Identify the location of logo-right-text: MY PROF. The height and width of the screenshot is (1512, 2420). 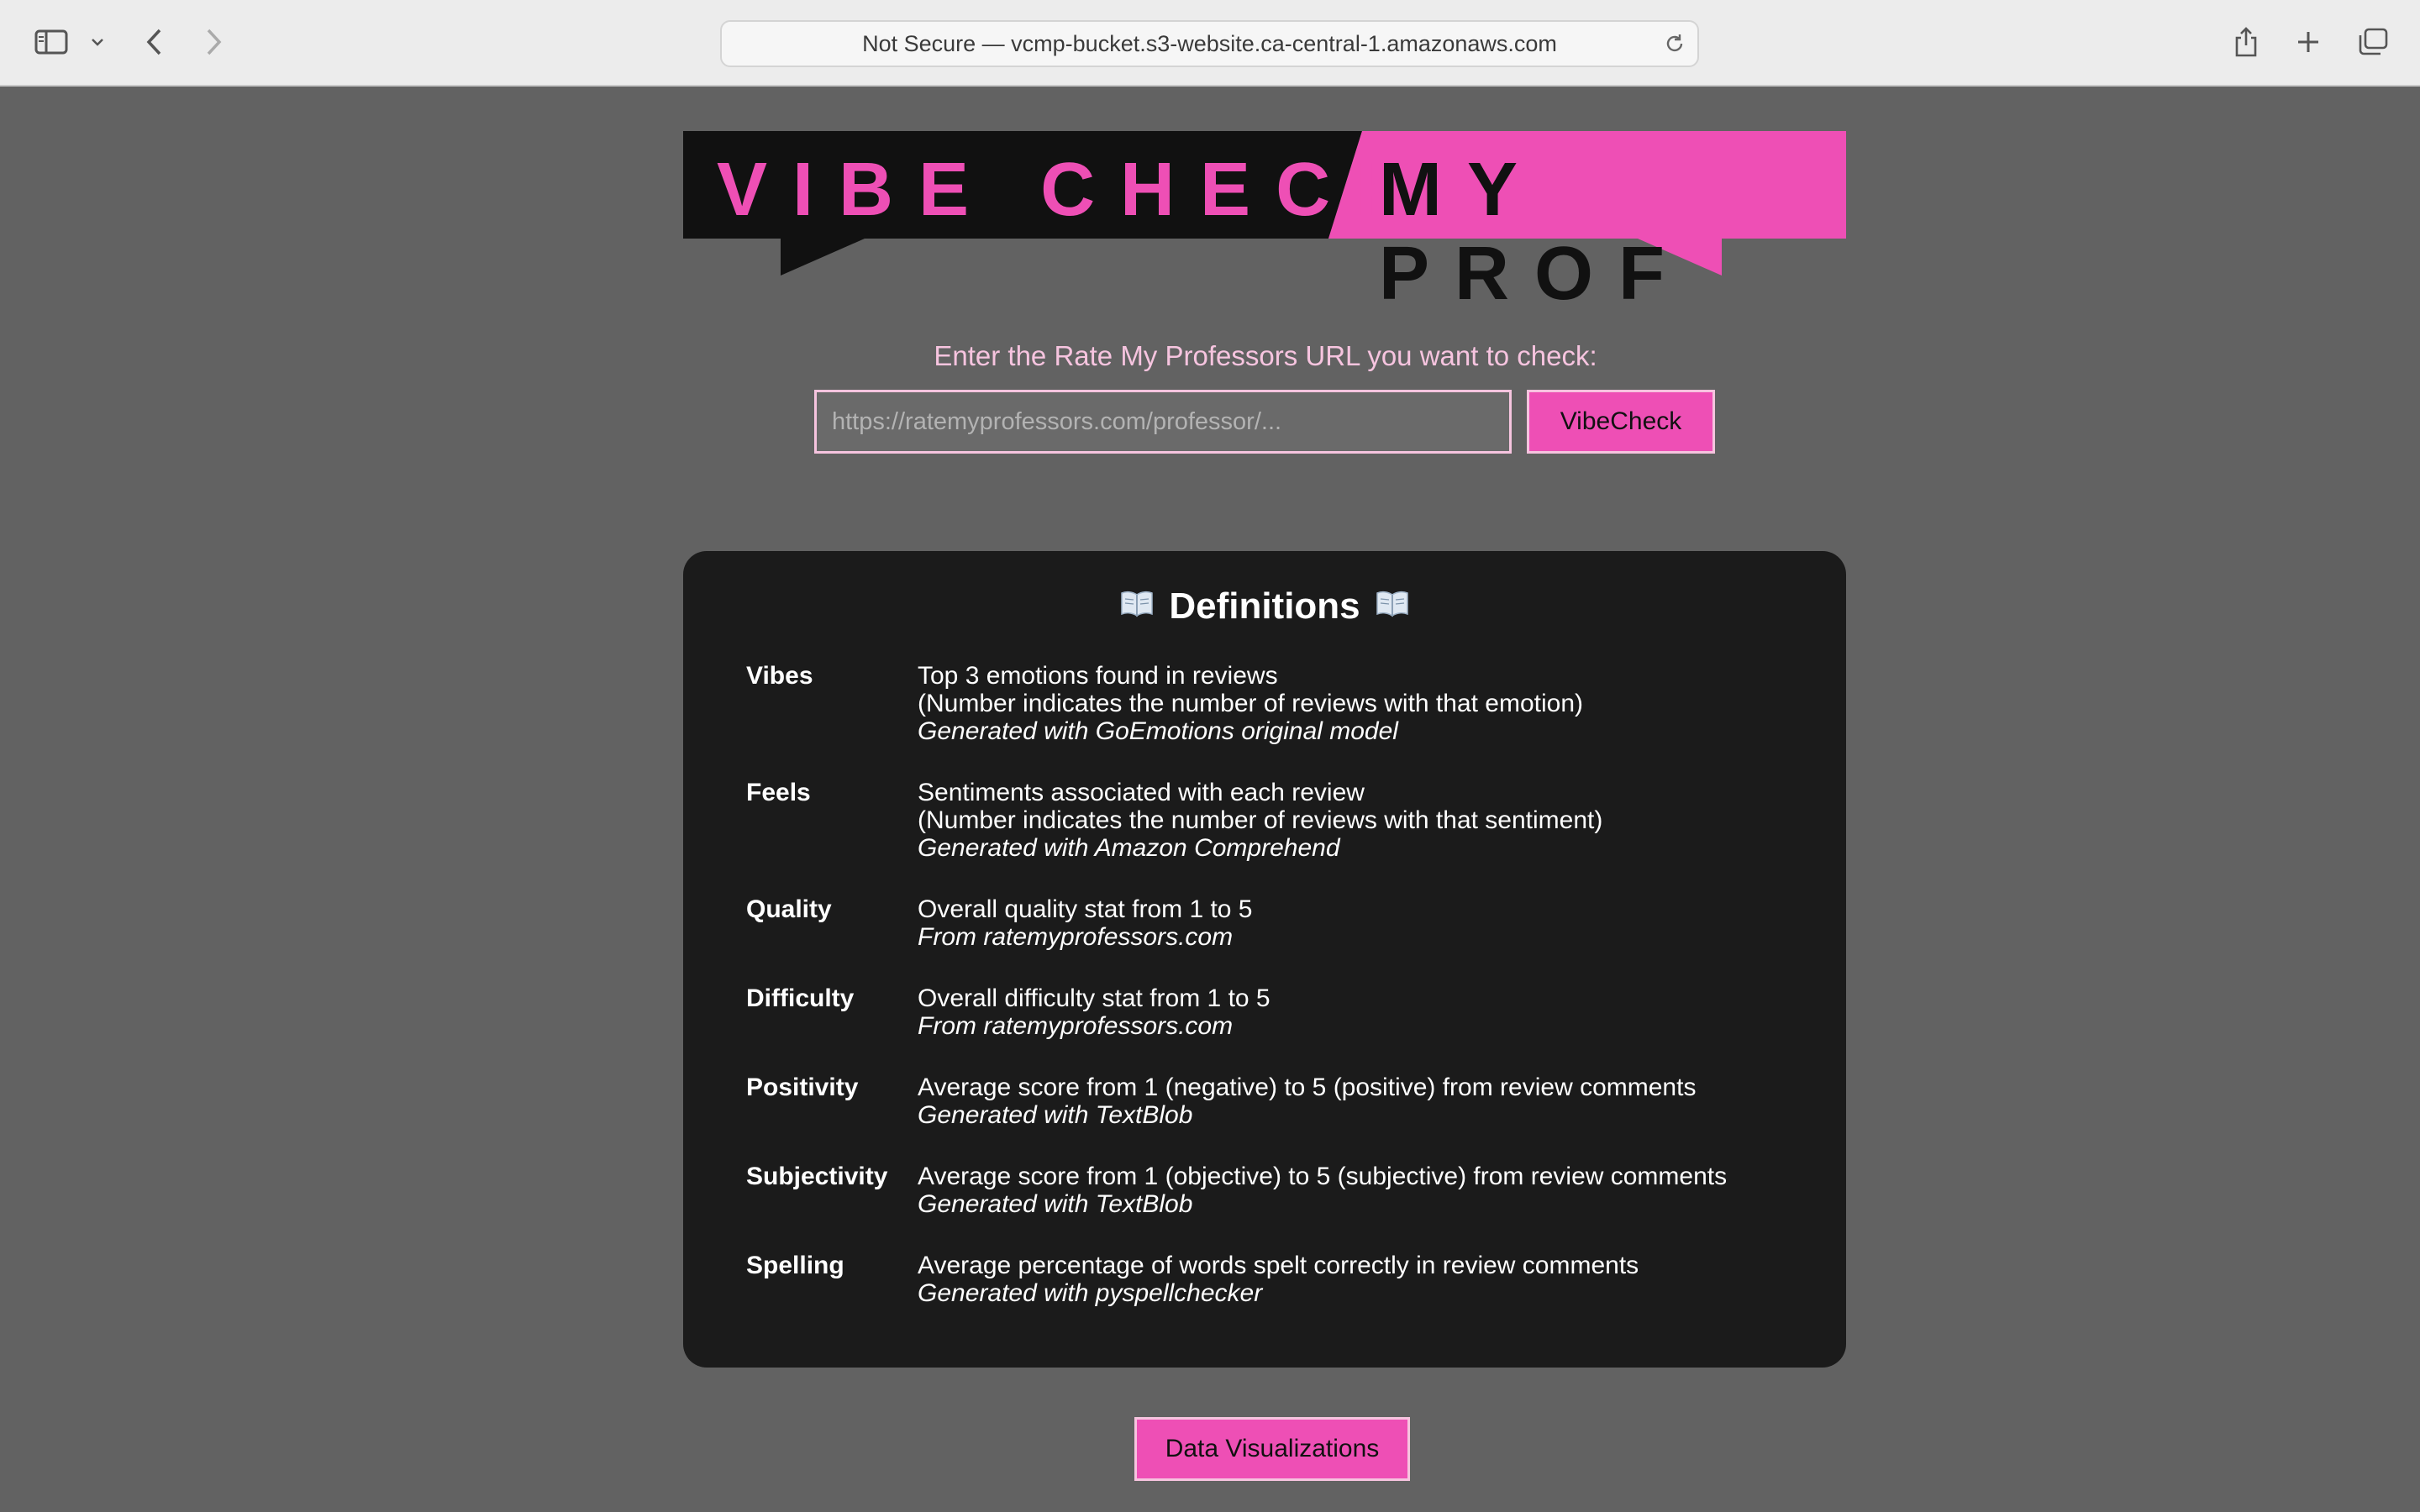
(1535, 232).